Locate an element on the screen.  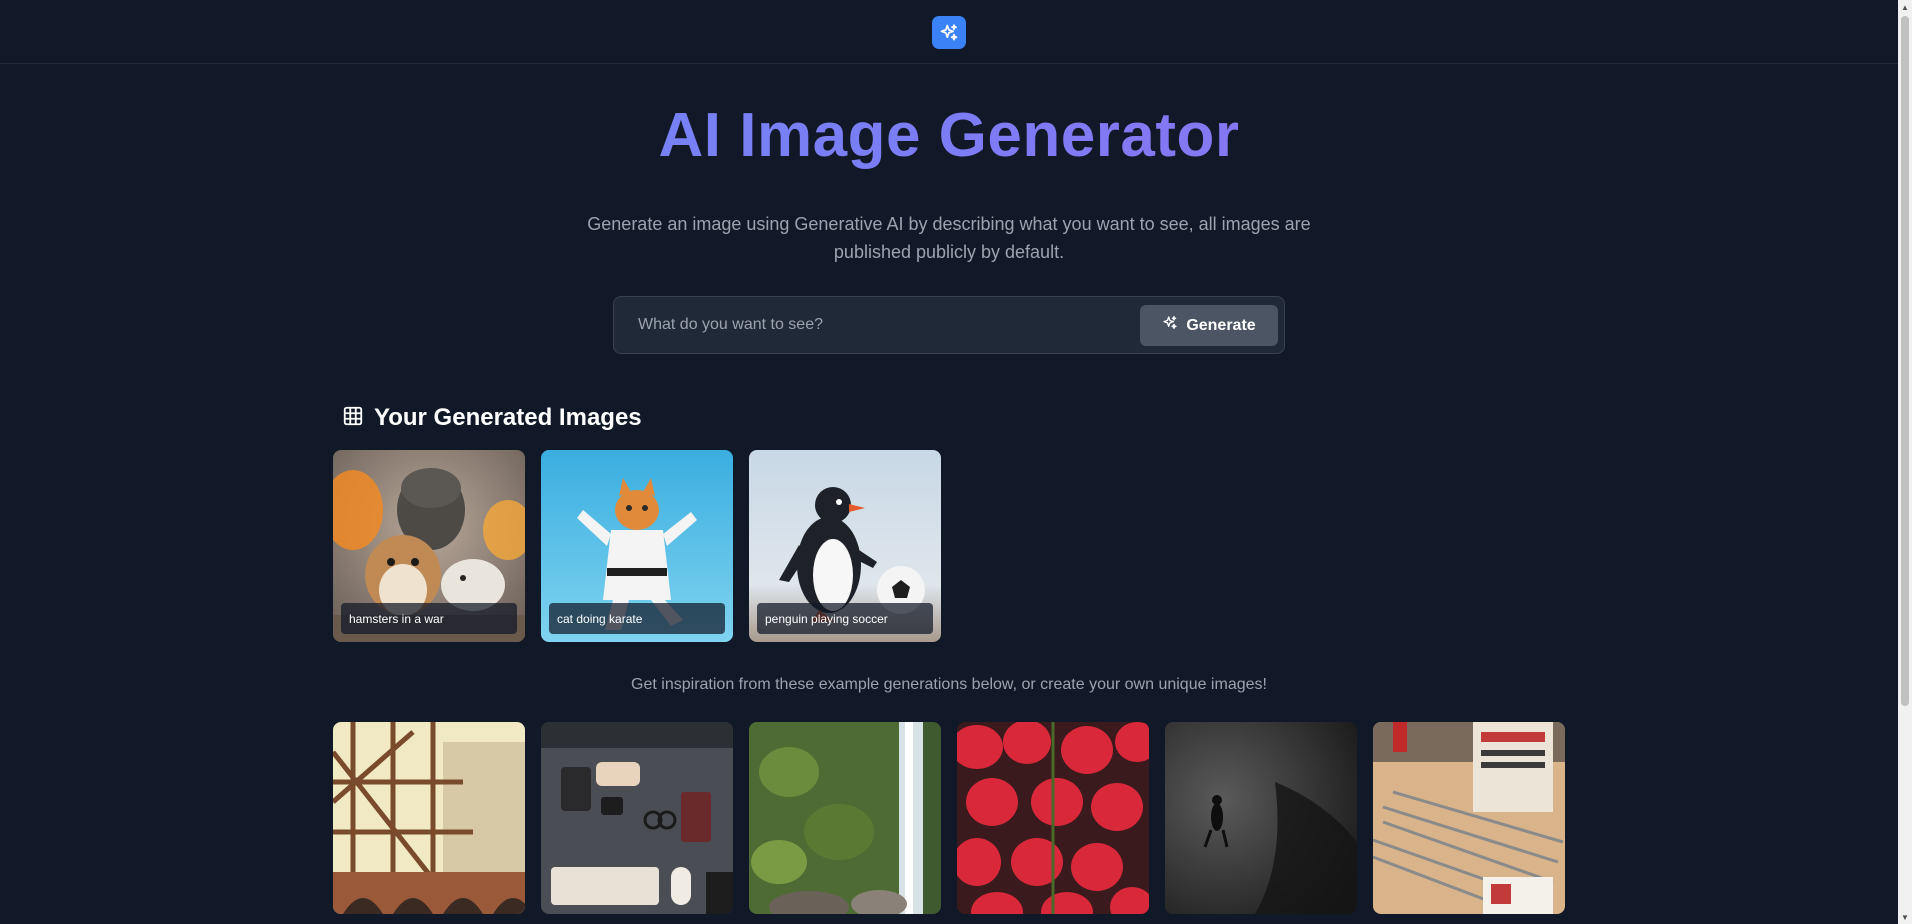
prompt-input is located at coordinates (874, 325).